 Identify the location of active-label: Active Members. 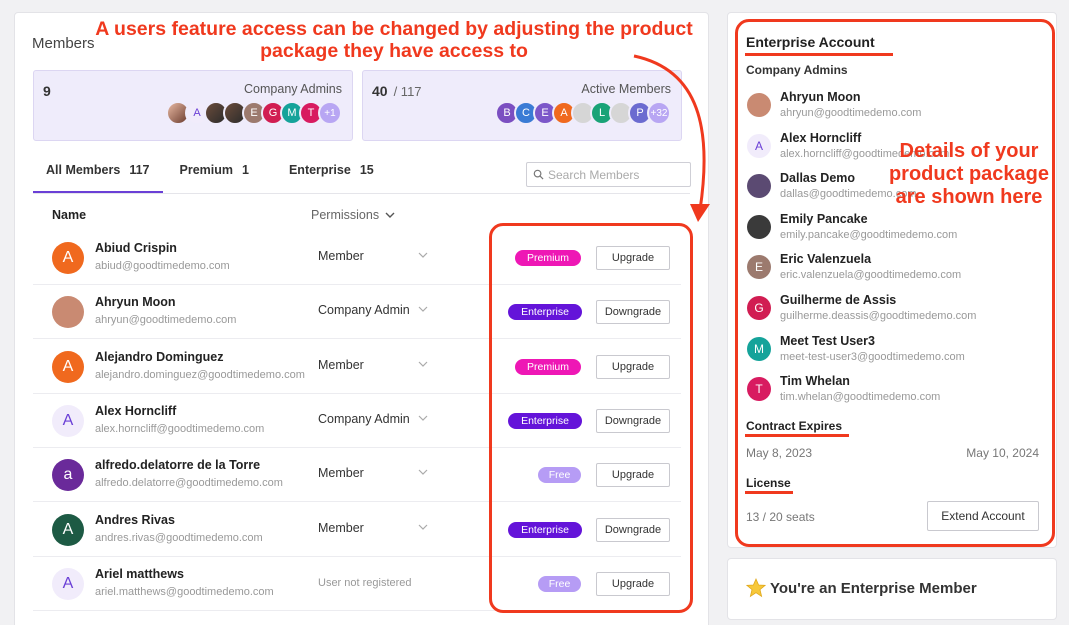
(626, 89).